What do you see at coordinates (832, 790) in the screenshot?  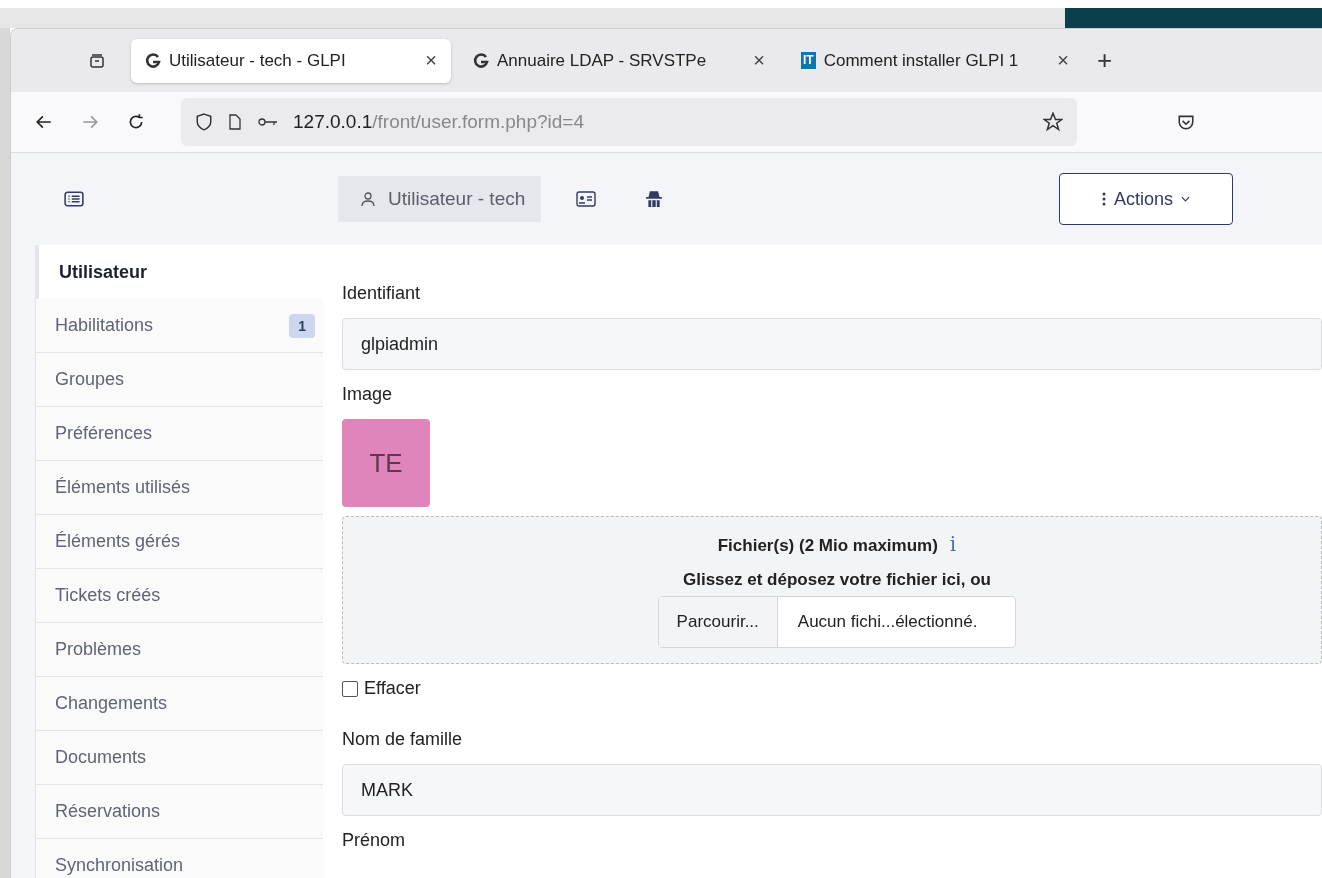 I see `lastname-field: MARK` at bounding box center [832, 790].